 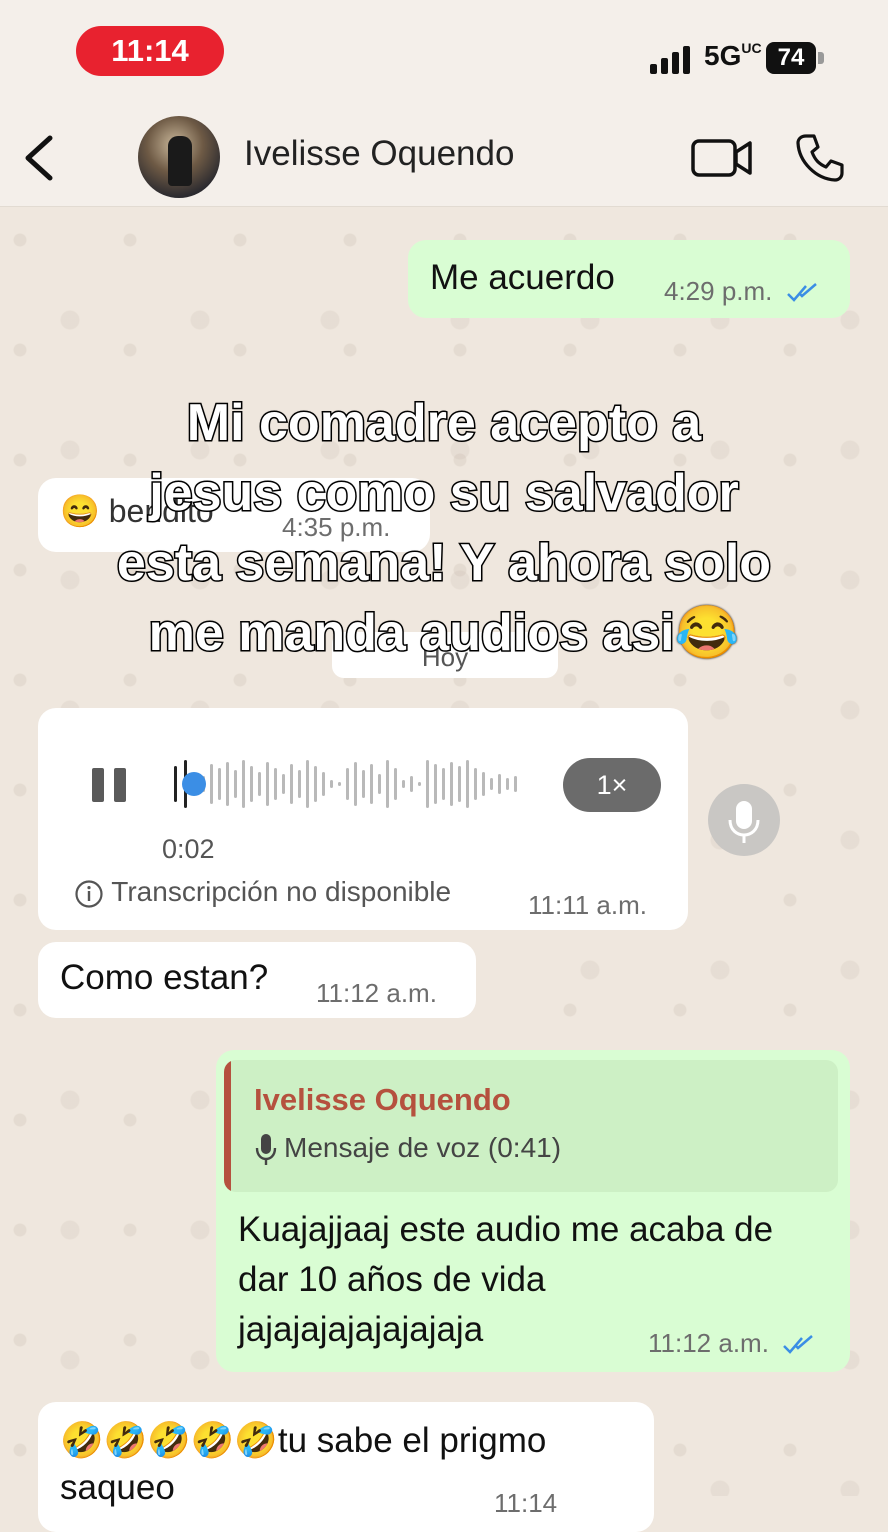 I want to click on message-bubble-incoming: 🤣🤣🤣🤣🤣tu sabe el prigmo saqueo 11:14, so click(x=346, y=1467).